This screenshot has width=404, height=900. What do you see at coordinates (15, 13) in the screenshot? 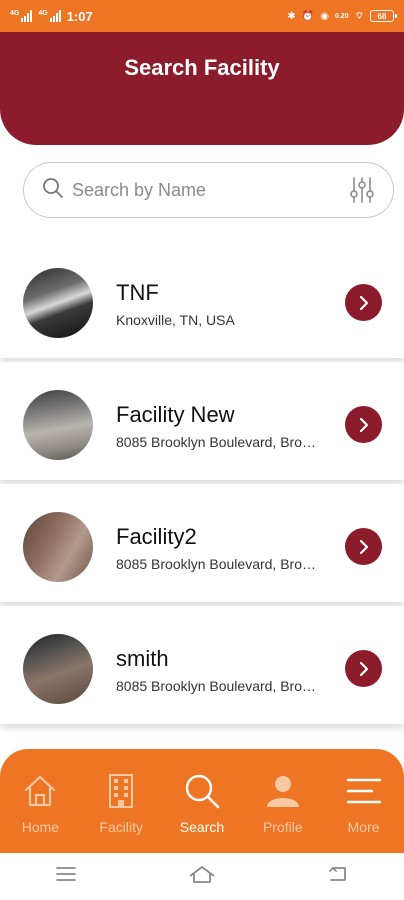
I see `network-type-1: 4G` at bounding box center [15, 13].